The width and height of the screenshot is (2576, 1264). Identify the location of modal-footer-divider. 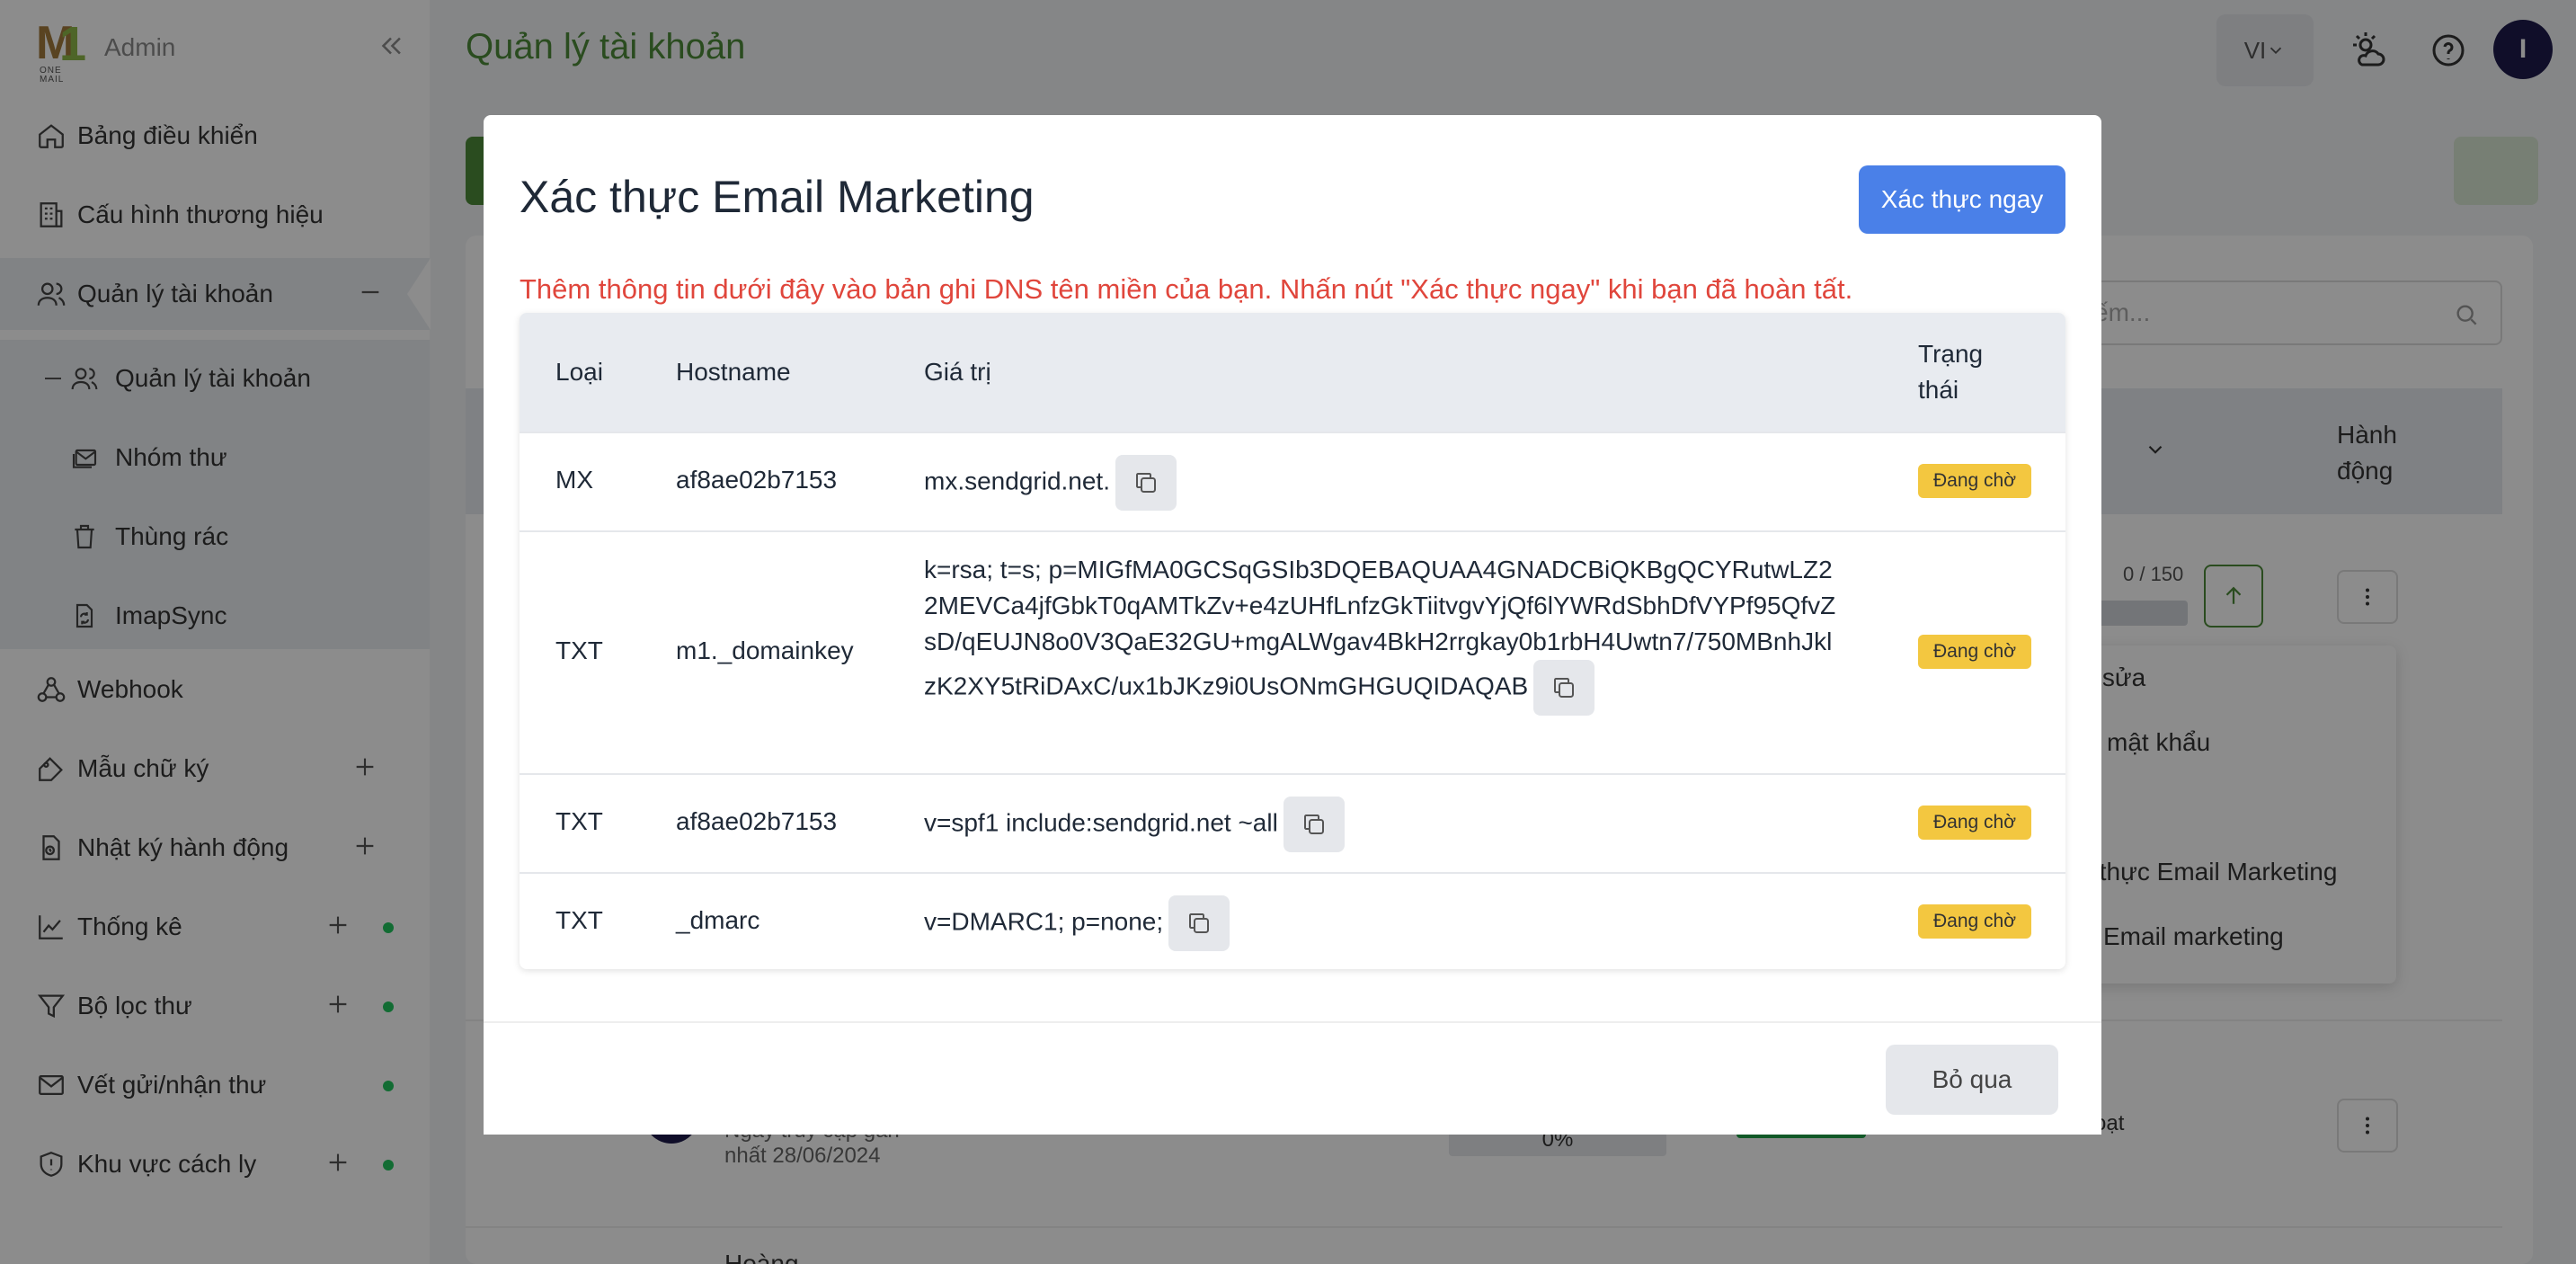
(1292, 1022).